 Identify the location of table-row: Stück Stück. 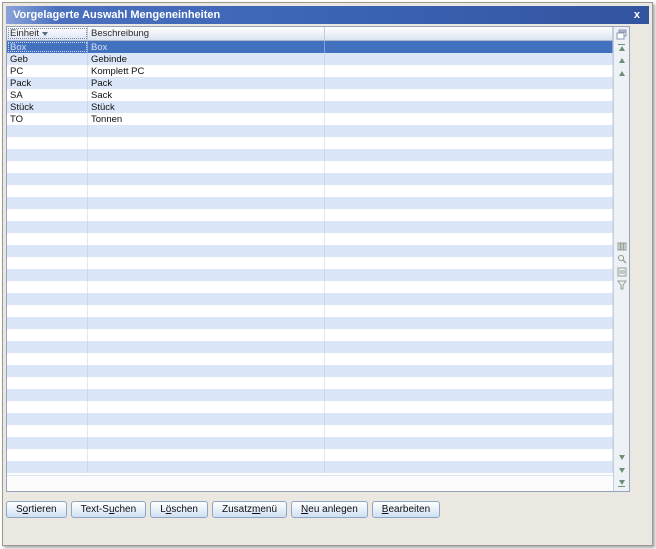
(310, 107).